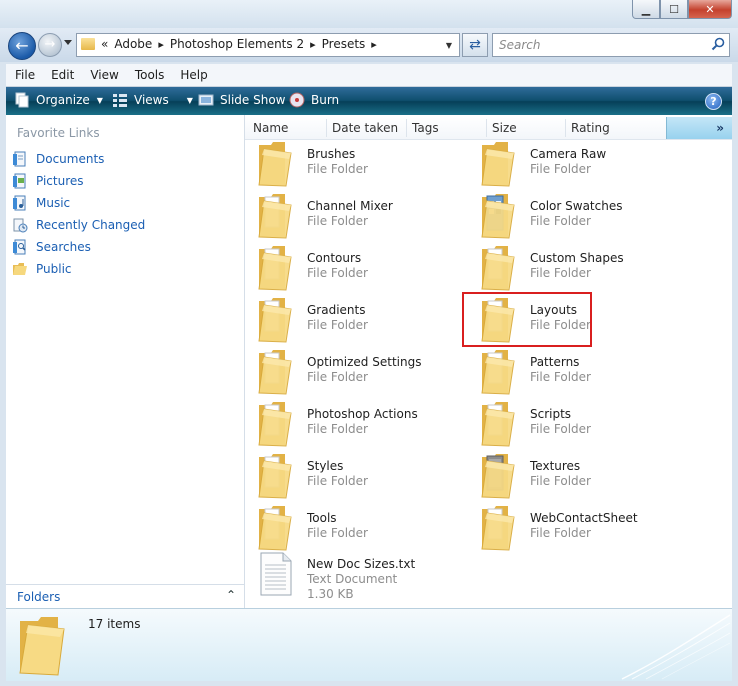  I want to click on folder-item-contours: Contours File Folder, so click(357, 268).